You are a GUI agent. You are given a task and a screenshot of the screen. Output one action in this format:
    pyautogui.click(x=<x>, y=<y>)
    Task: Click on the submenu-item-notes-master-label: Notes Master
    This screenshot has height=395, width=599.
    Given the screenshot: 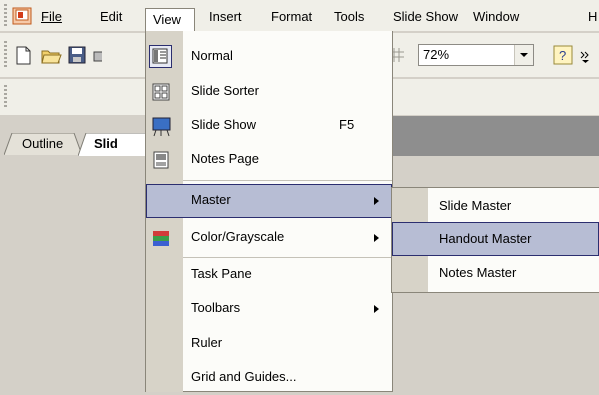 What is the action you would take?
    pyautogui.click(x=478, y=272)
    